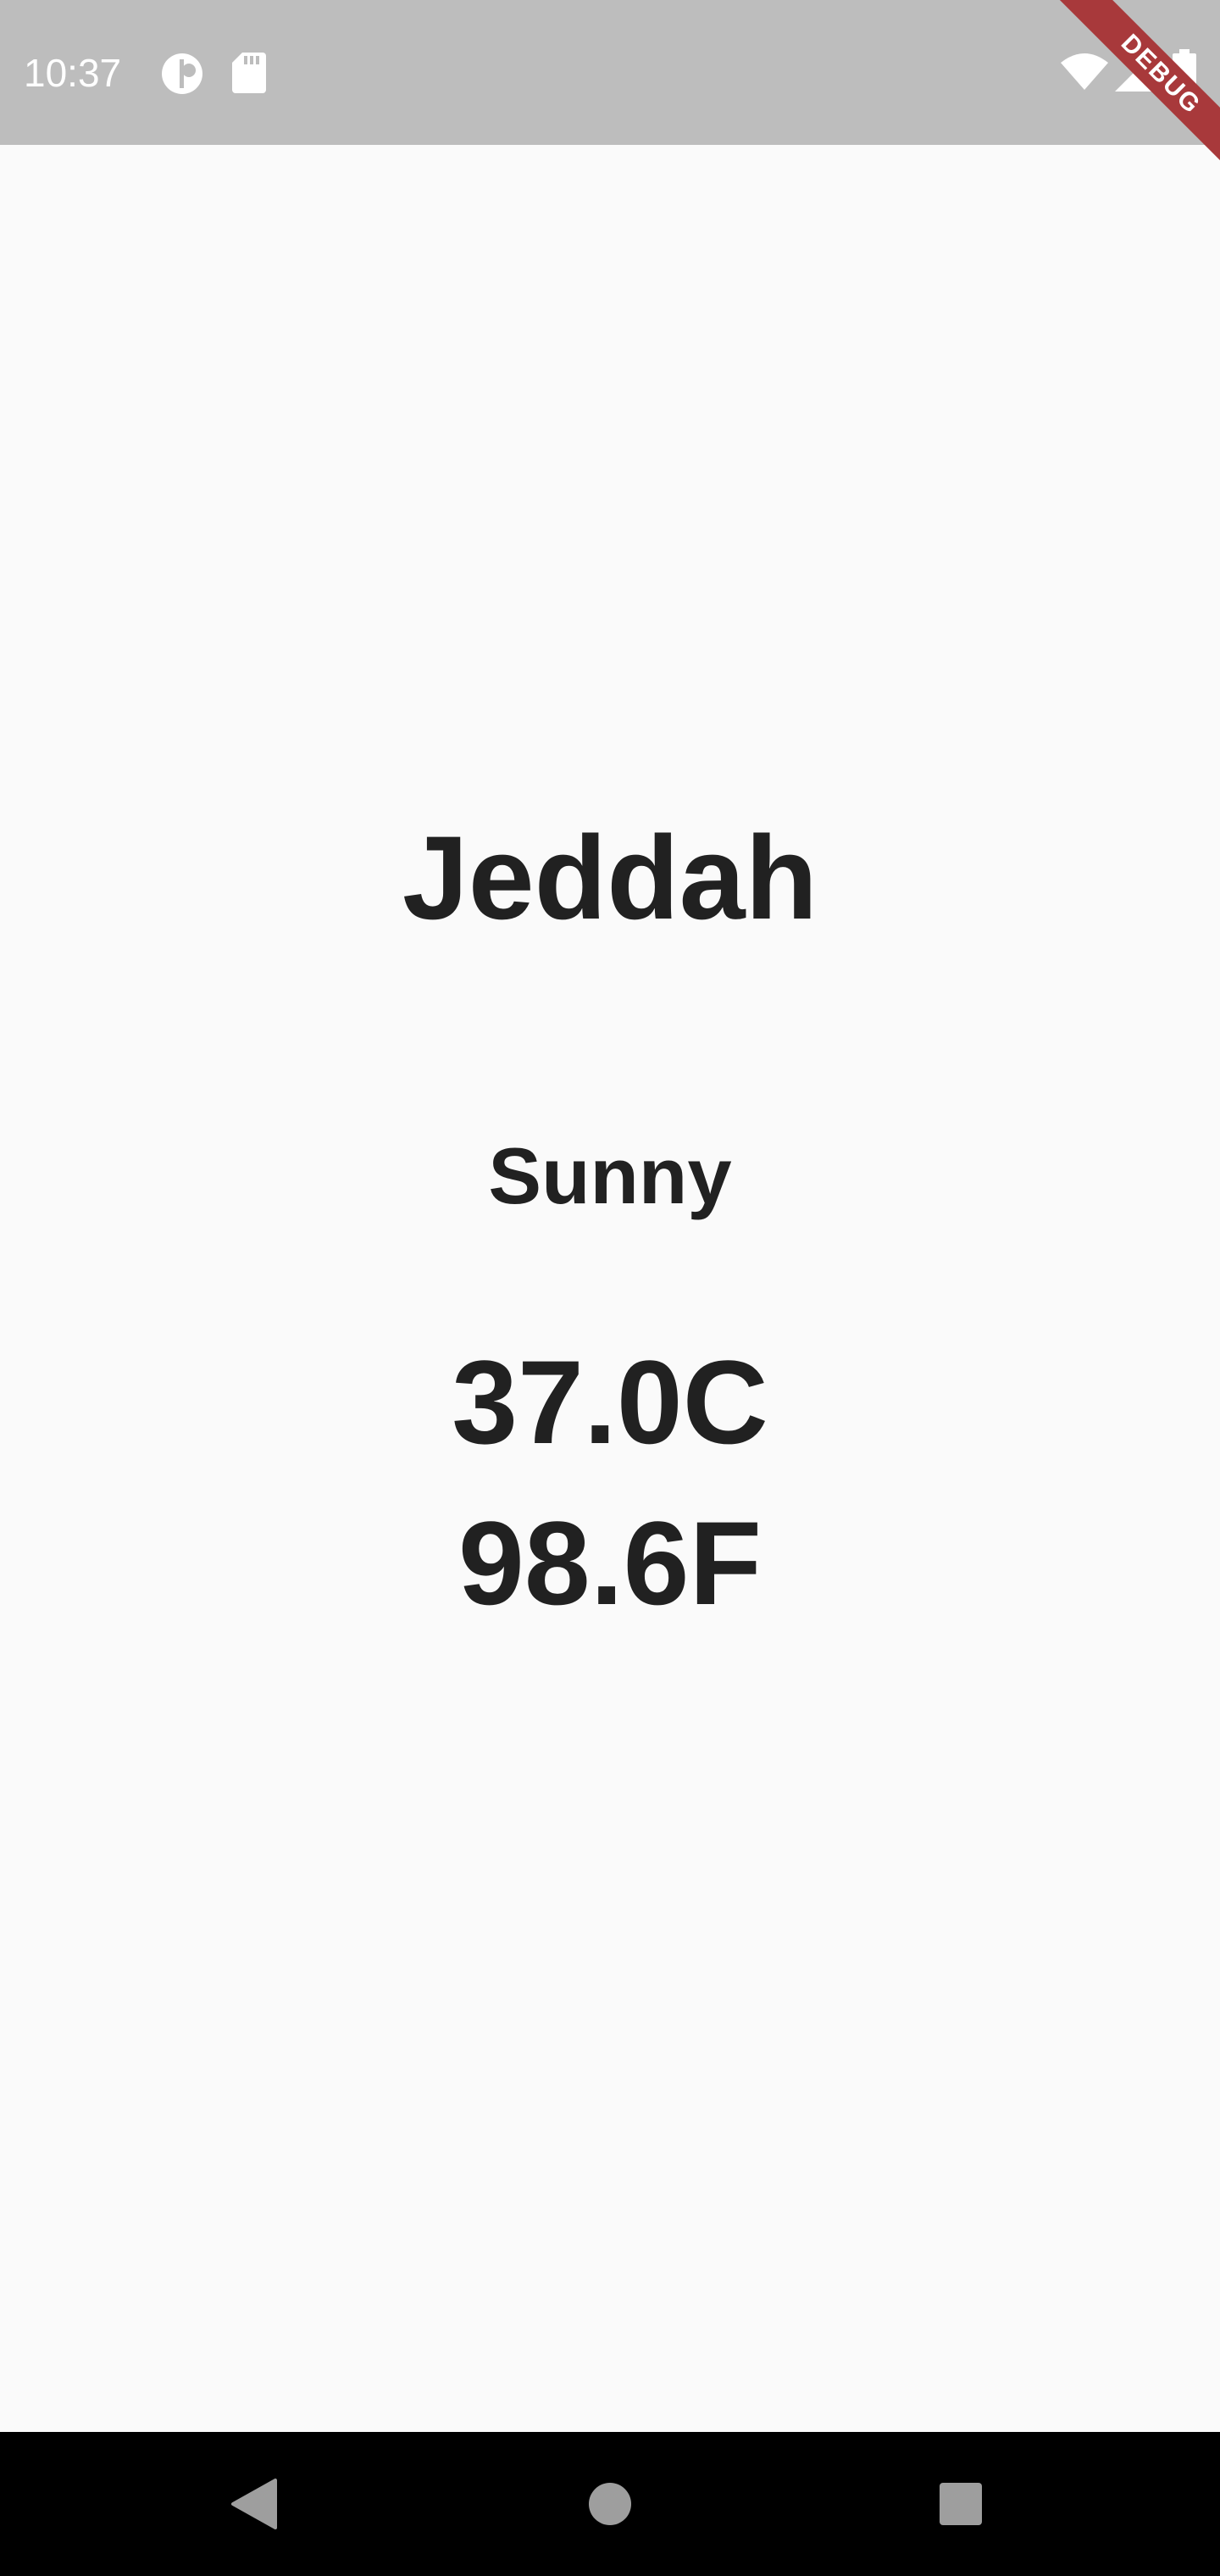  What do you see at coordinates (610, 1401) in the screenshot?
I see `temperature-celsius: 37.0C` at bounding box center [610, 1401].